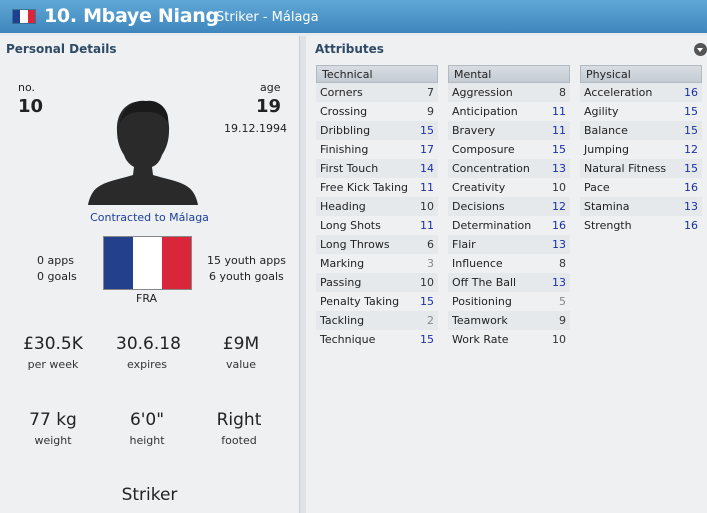 Image resolution: width=707 pixels, height=513 pixels. I want to click on attribute-row-determination: Determination 16, so click(509, 225).